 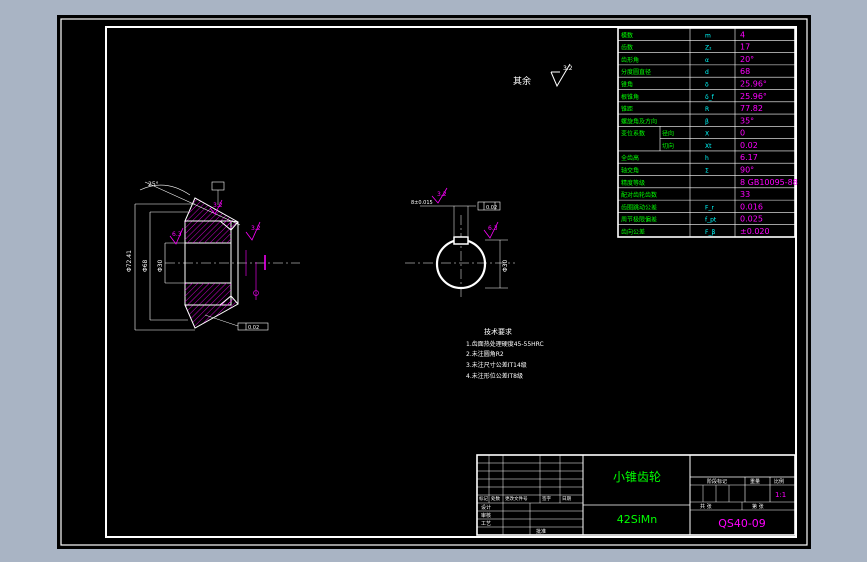 What do you see at coordinates (483, 498) in the screenshot?
I see `tb-header-label: 标记` at bounding box center [483, 498].